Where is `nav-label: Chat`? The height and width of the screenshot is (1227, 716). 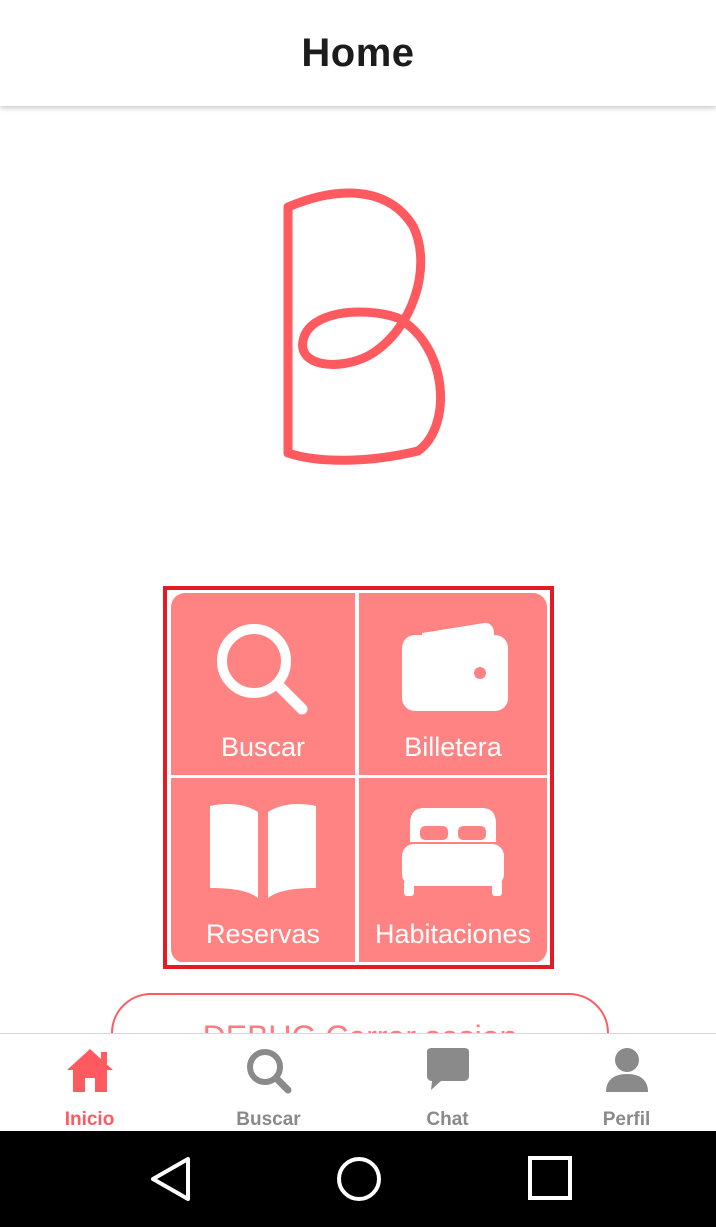
nav-label: Chat is located at coordinates (447, 1119).